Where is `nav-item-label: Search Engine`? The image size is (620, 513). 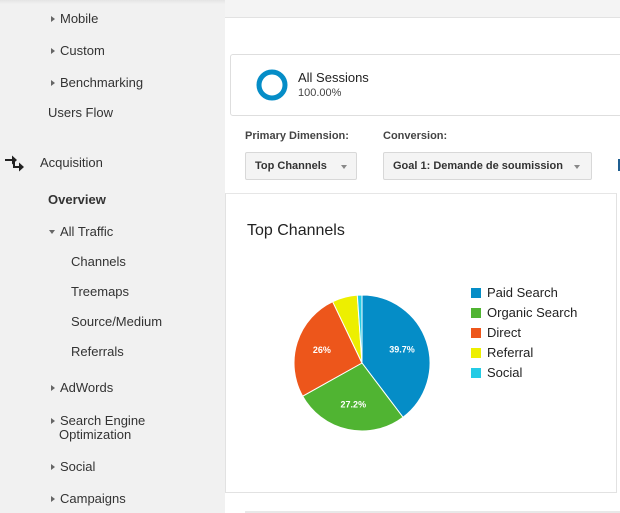
nav-item-label: Search Engine is located at coordinates (103, 420).